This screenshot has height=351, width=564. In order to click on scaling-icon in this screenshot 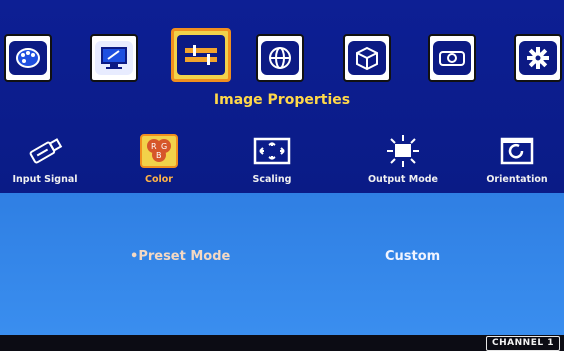, I will do `click(272, 151)`.